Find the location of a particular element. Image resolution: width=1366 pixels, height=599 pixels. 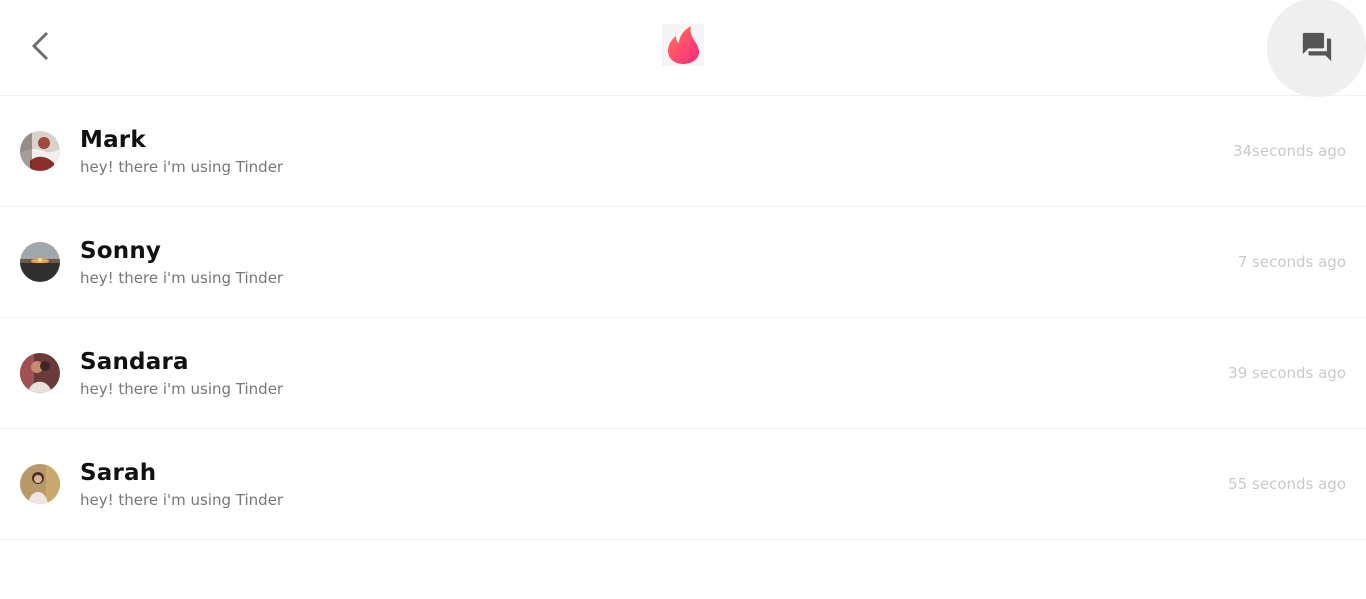

chevron-left-icon is located at coordinates (40, 46).